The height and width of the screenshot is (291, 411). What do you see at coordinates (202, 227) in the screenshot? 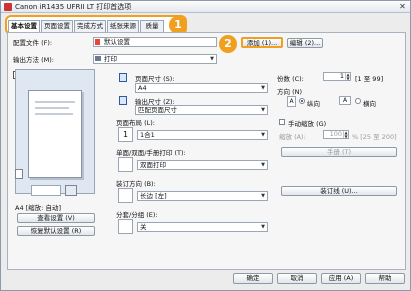
I see `finishing-select: 关 ▼` at bounding box center [202, 227].